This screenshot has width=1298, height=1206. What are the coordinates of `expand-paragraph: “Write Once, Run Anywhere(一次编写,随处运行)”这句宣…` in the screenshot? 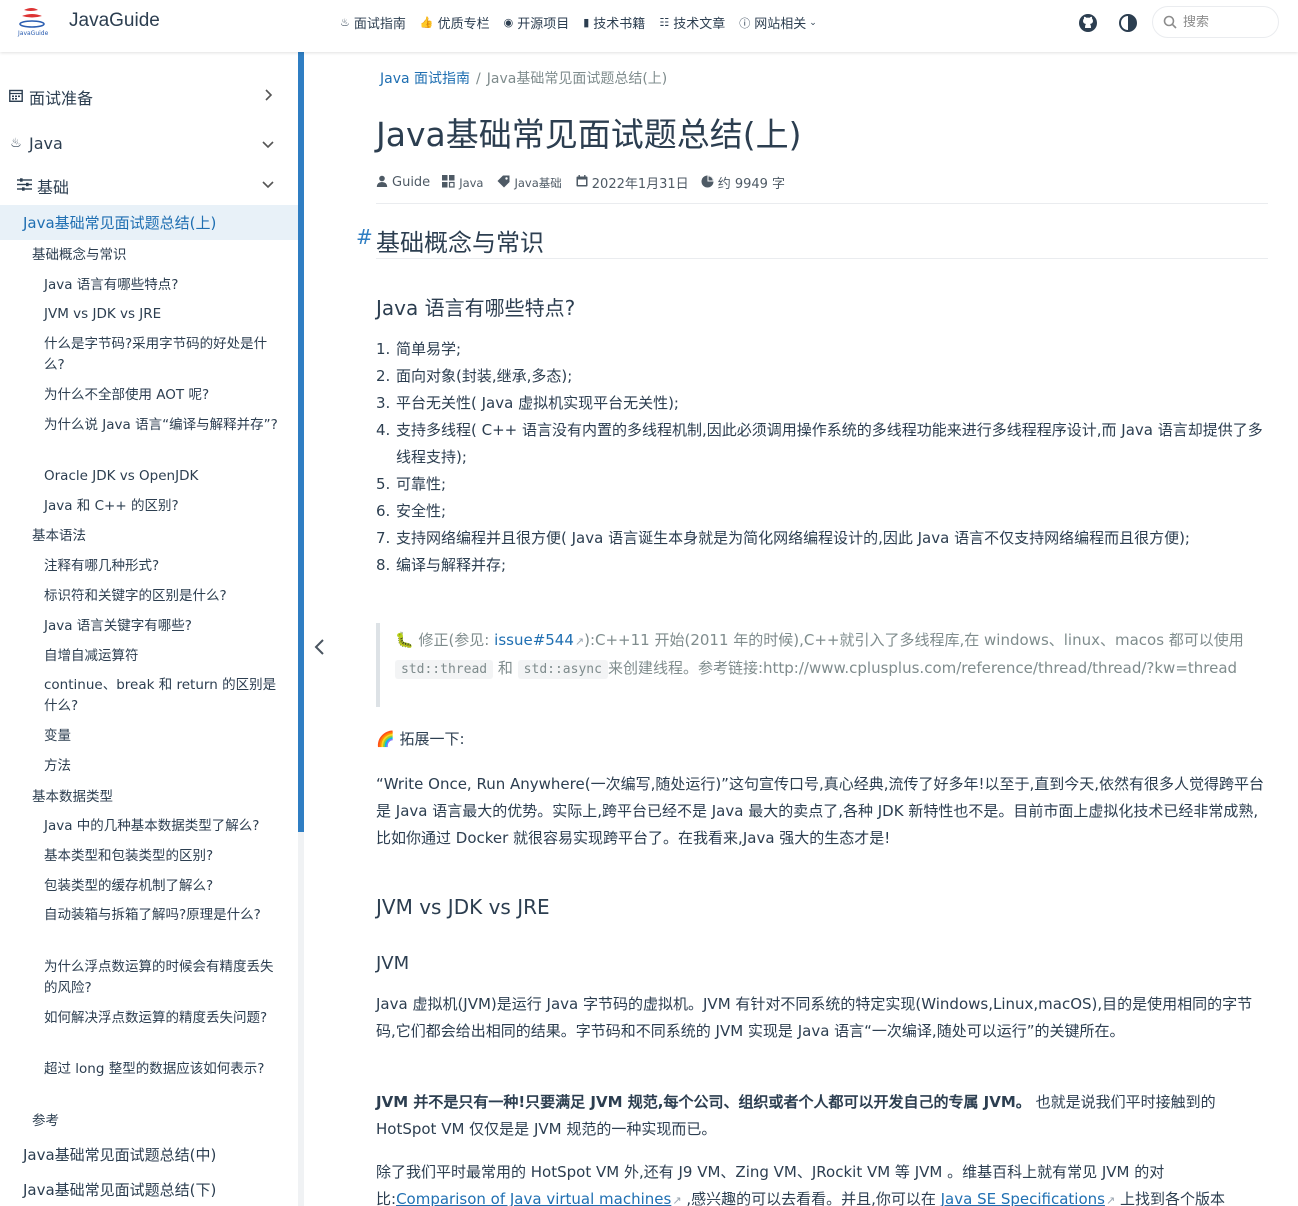 It's located at (820, 811).